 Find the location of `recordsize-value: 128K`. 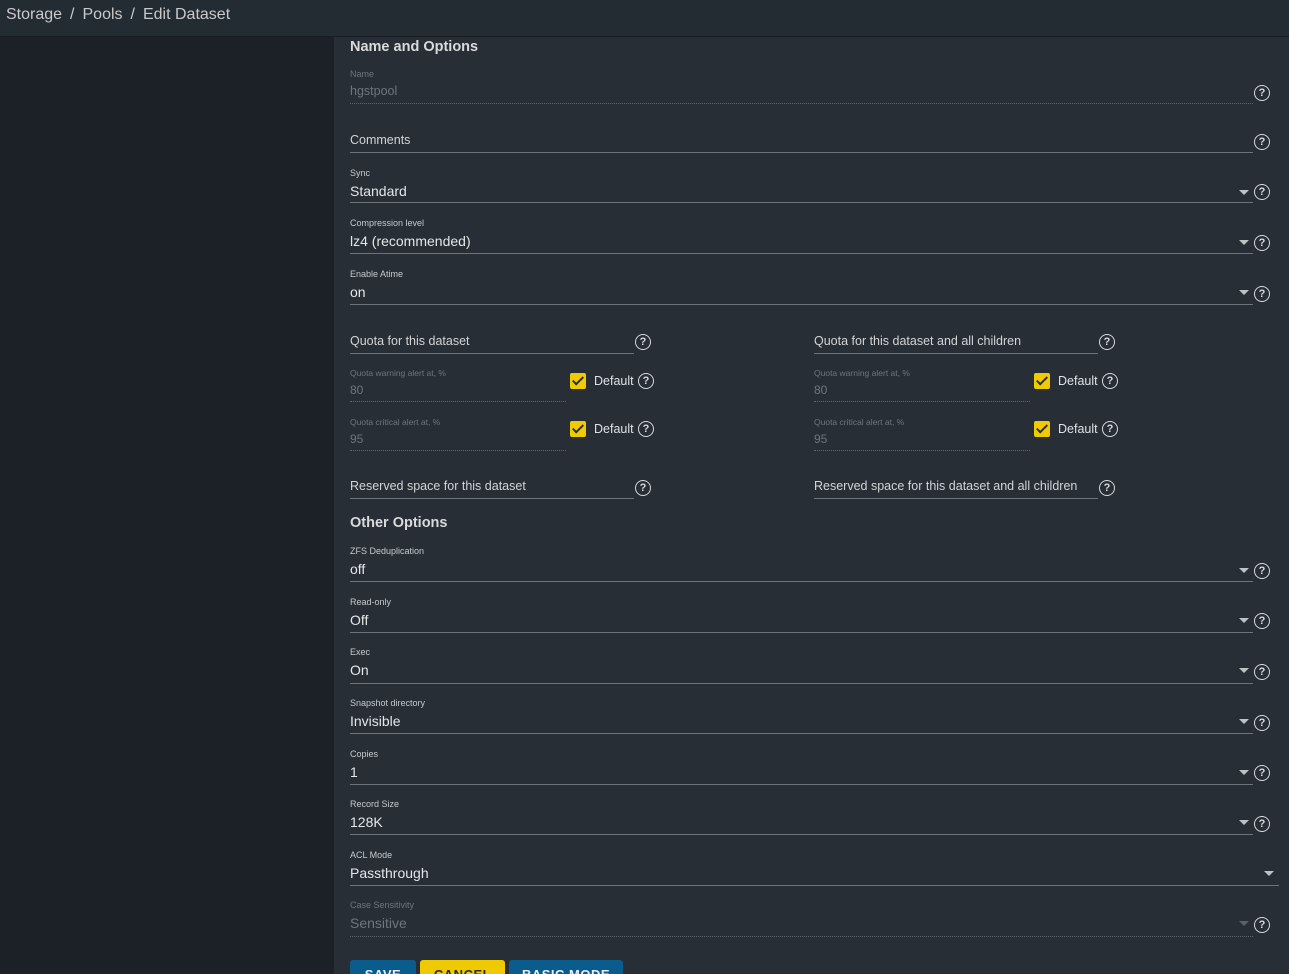

recordsize-value: 128K is located at coordinates (366, 822).